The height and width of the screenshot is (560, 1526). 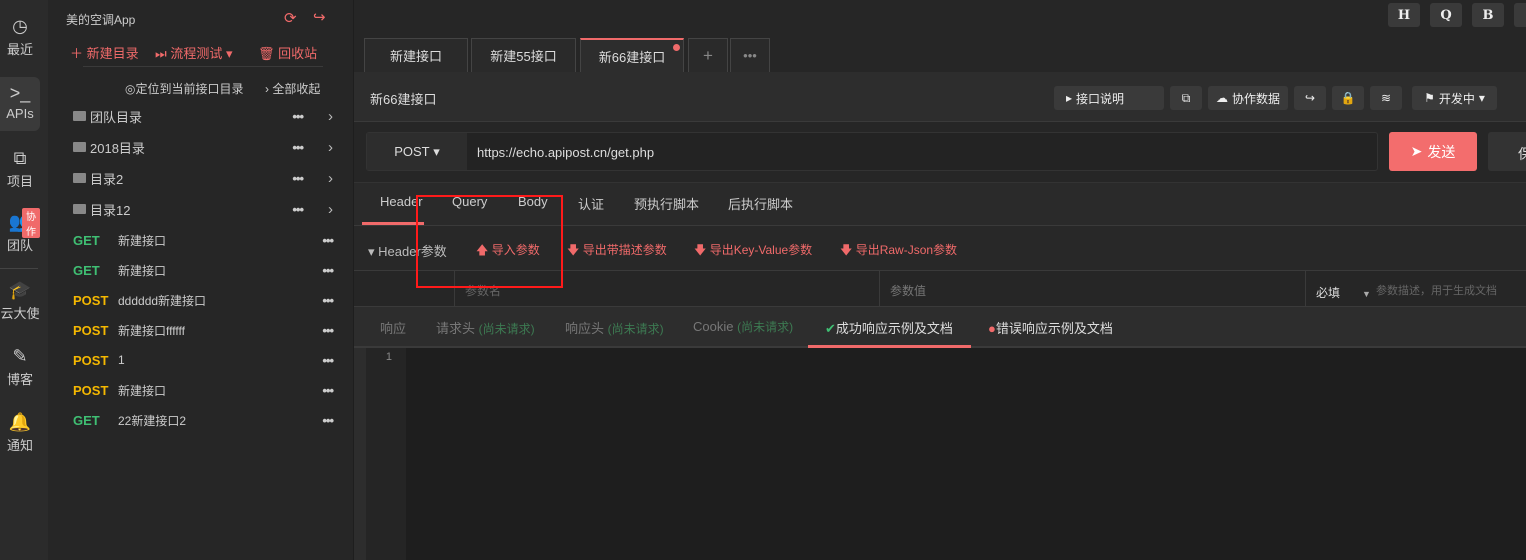 I want to click on tab-auth: 认证, so click(x=591, y=203).